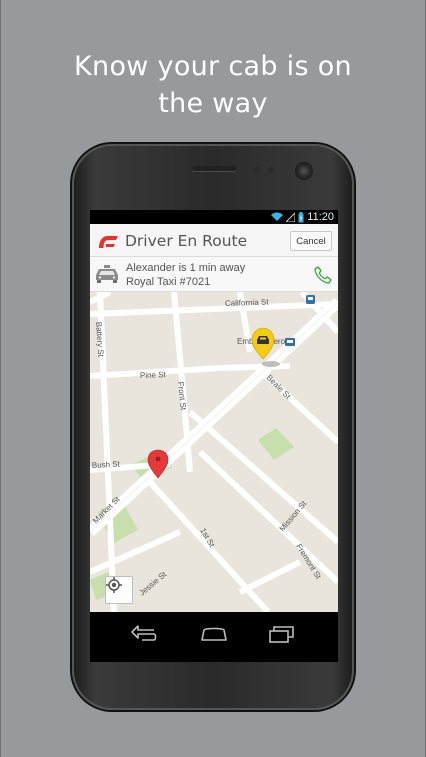  What do you see at coordinates (213, 103) in the screenshot?
I see `headline-line-2: the way` at bounding box center [213, 103].